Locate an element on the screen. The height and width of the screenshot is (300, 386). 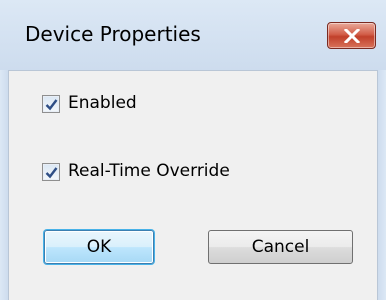
enabled-checkbox is located at coordinates (51, 104).